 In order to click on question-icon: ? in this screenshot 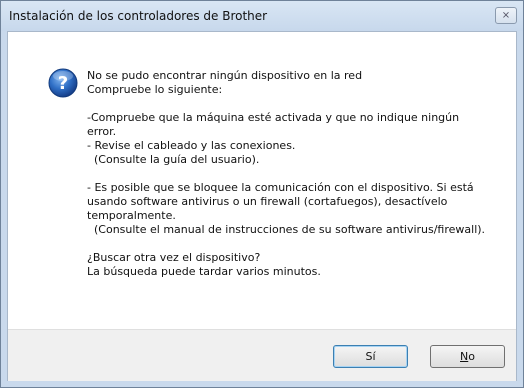, I will do `click(63, 83)`.